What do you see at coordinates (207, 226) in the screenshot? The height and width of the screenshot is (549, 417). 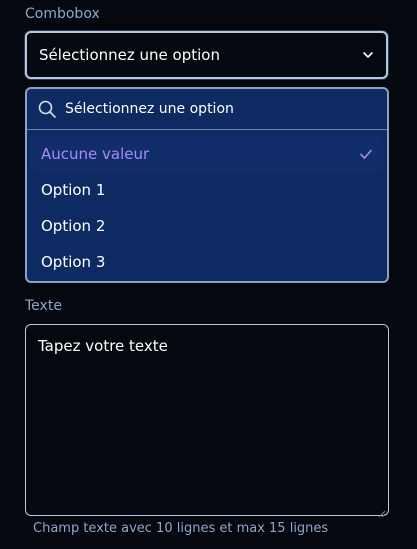 I see `option-2: Option 2` at bounding box center [207, 226].